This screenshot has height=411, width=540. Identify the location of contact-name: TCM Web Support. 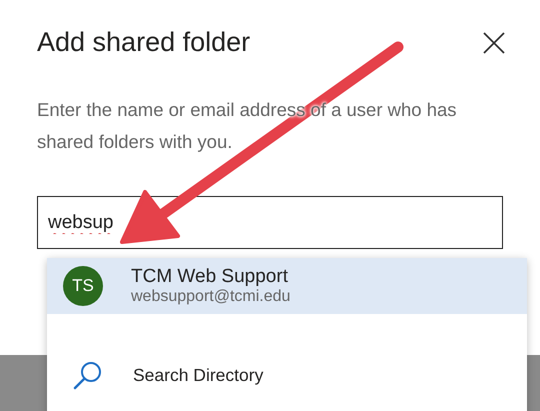
(210, 277).